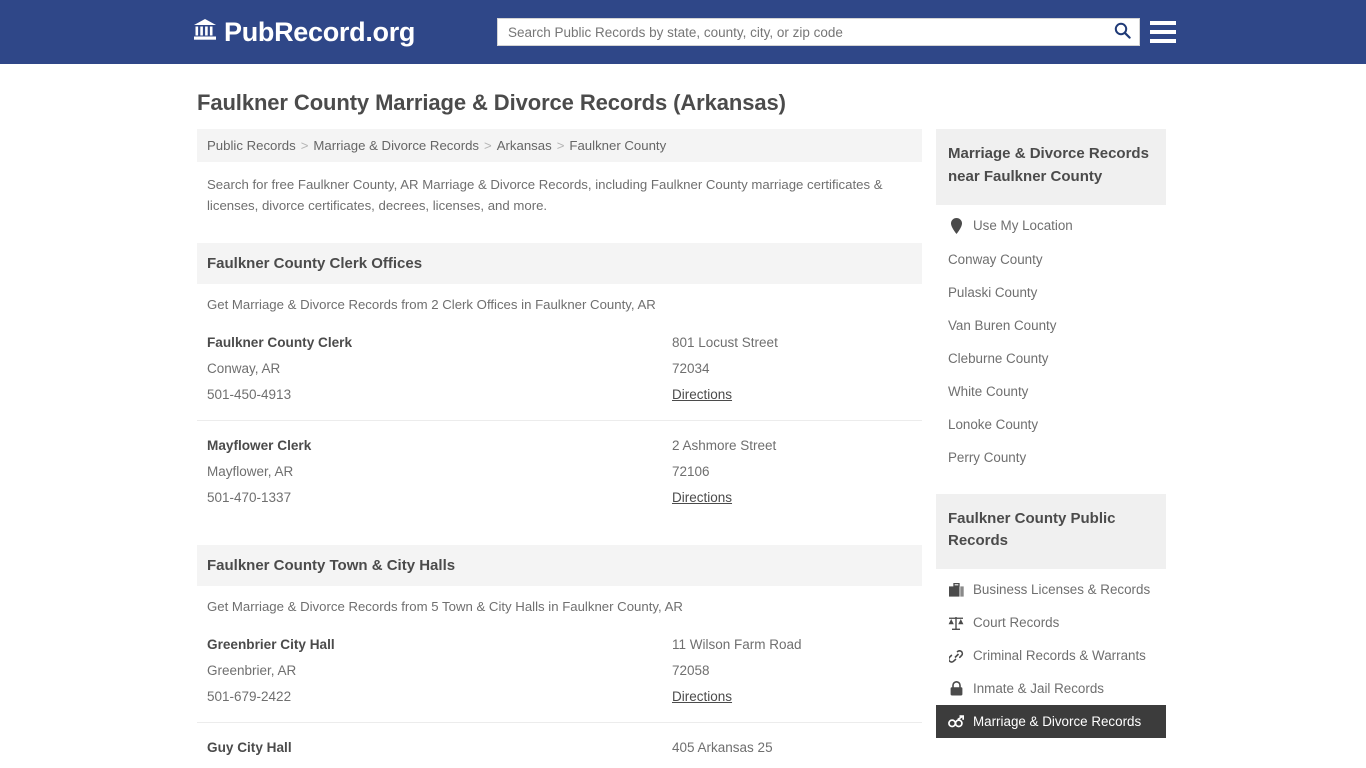  What do you see at coordinates (725, 342) in the screenshot?
I see `office-street: 801 Locust Street` at bounding box center [725, 342].